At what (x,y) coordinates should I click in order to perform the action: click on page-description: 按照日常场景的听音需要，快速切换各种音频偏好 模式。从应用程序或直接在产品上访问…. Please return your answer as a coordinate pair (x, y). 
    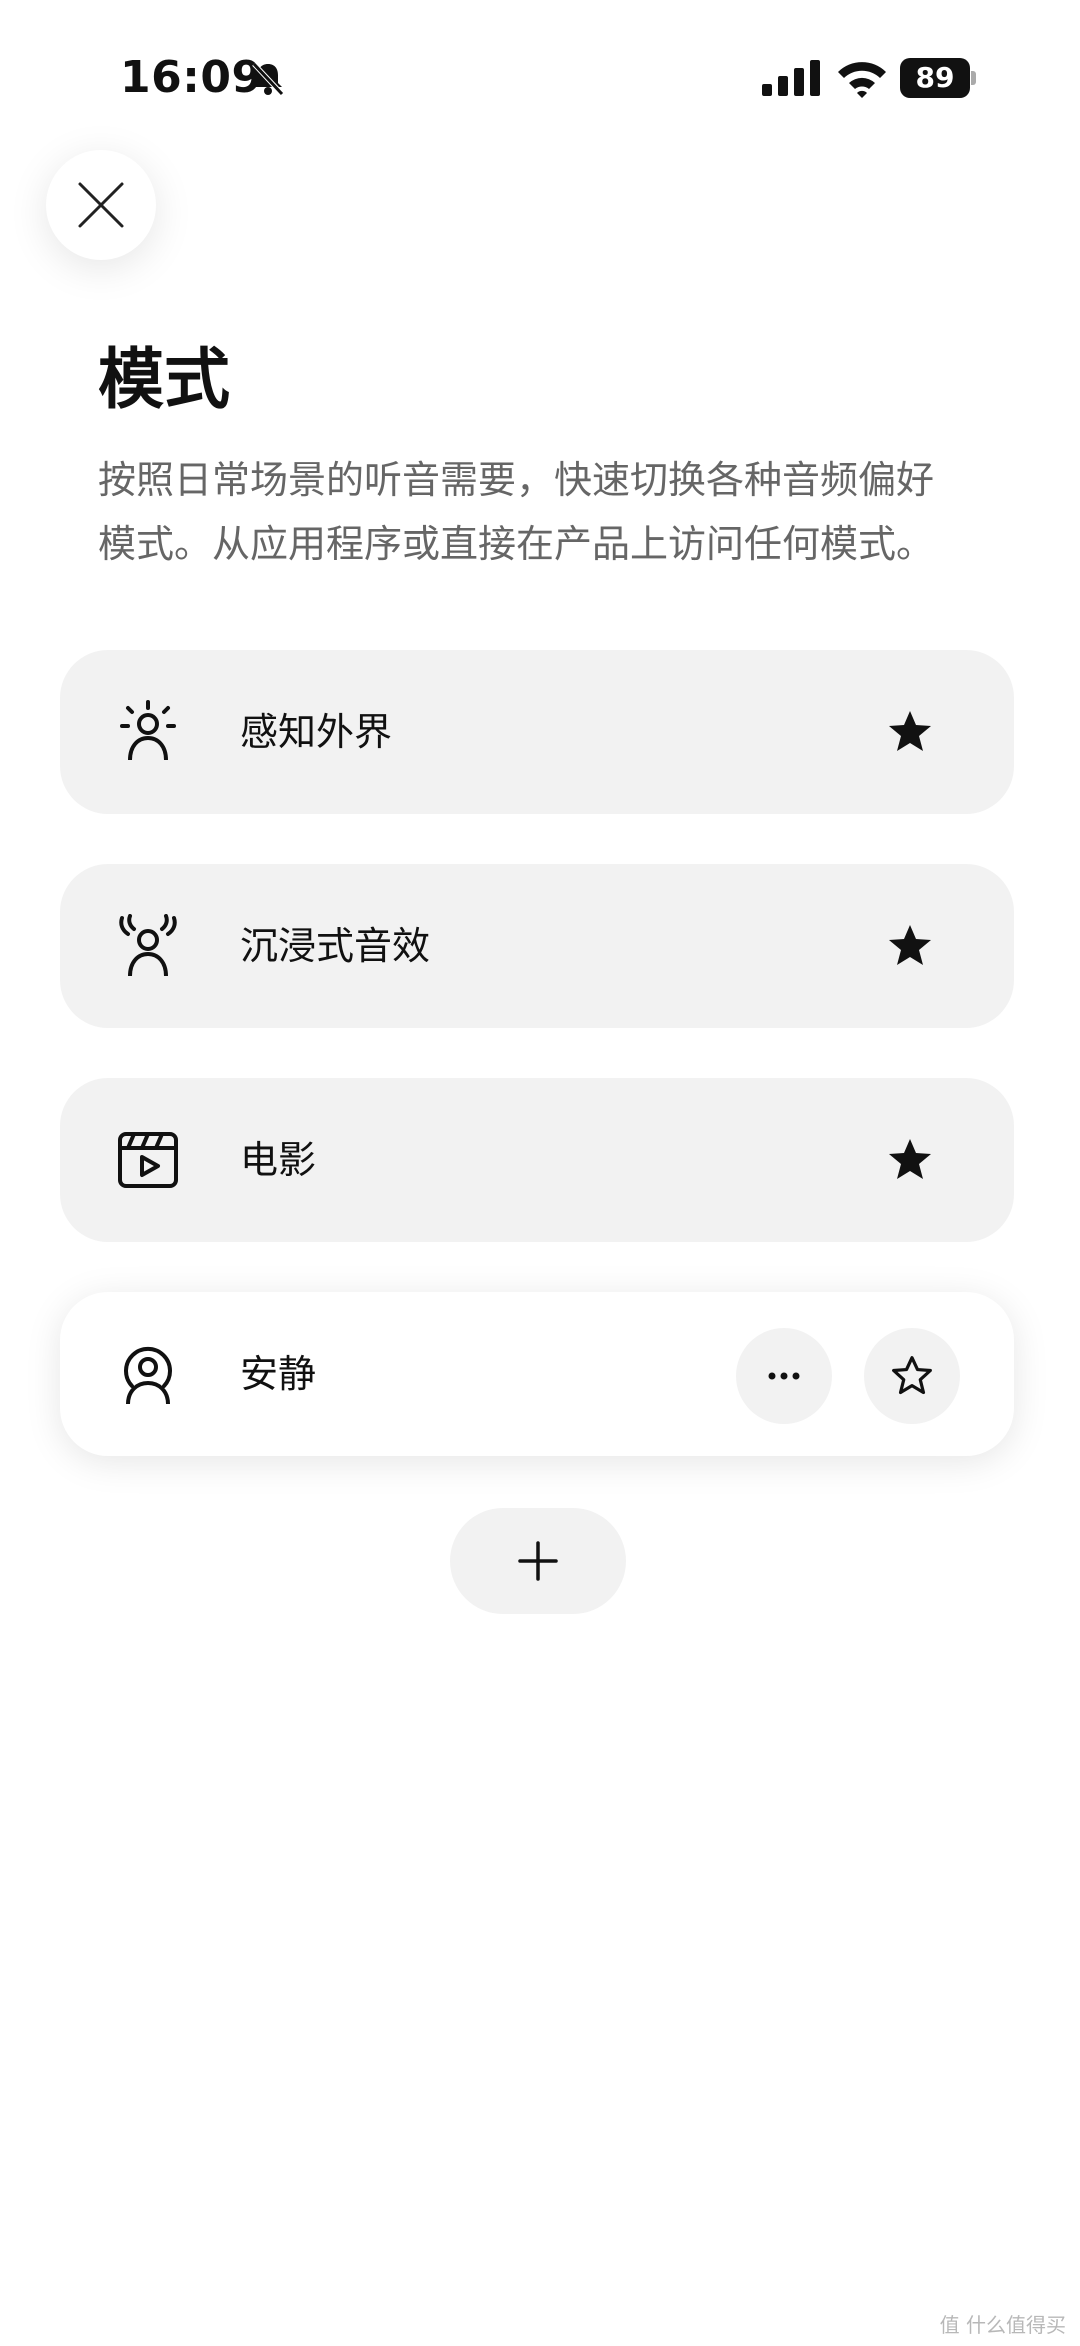
    Looking at the image, I should click on (548, 512).